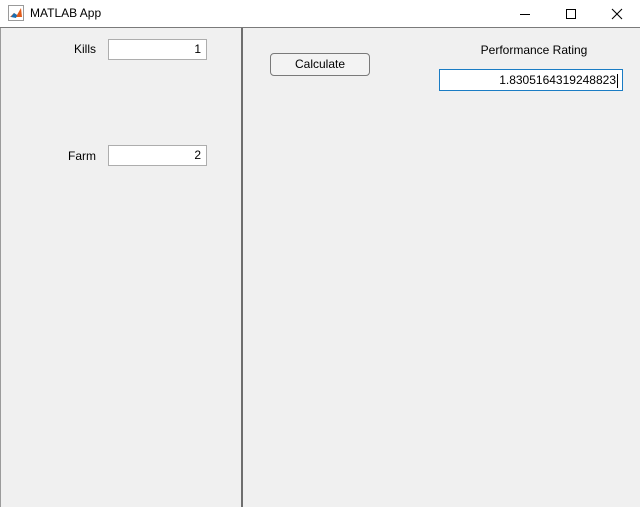 The image size is (640, 507). What do you see at coordinates (84, 49) in the screenshot?
I see `kills-label: Kills` at bounding box center [84, 49].